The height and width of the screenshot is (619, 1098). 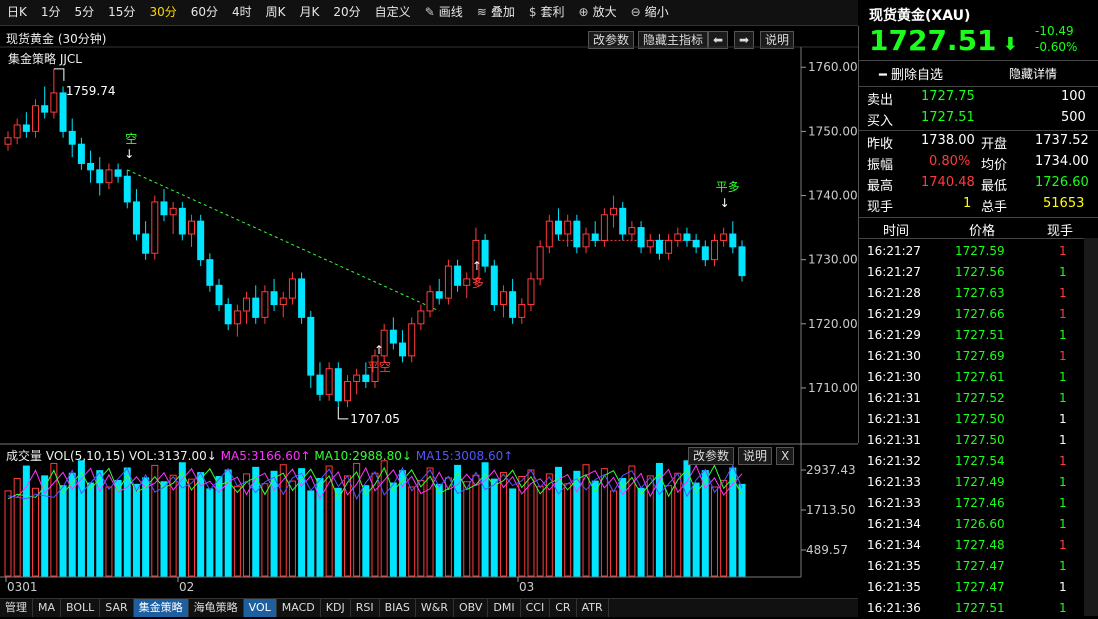 I want to click on instrument-name: 现货黄金(XAU), so click(x=920, y=16).